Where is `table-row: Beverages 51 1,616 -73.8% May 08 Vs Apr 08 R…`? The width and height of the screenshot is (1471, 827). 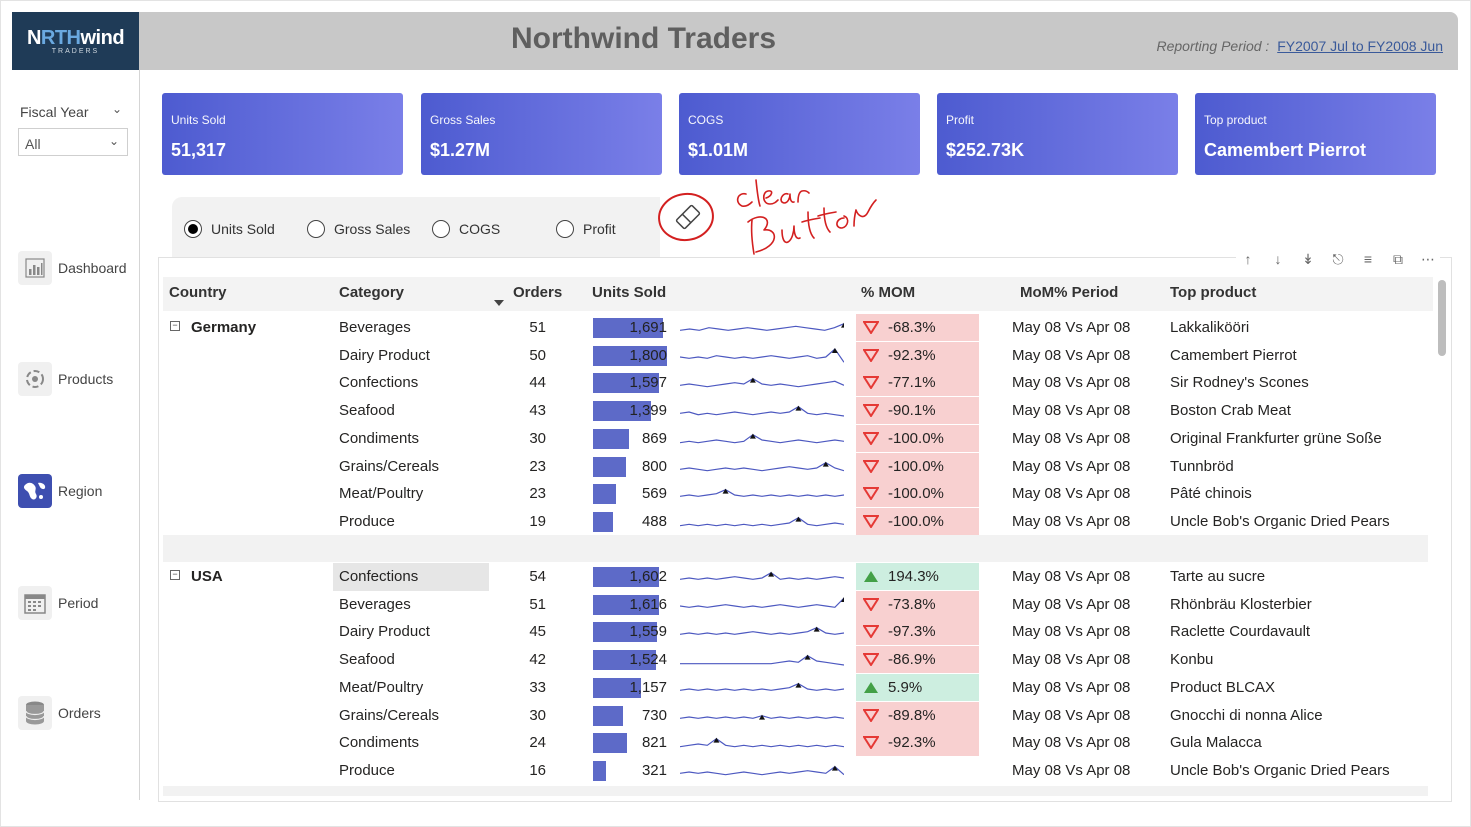
table-row: Beverages 51 1,616 -73.8% May 08 Vs Apr 08 R… is located at coordinates (798, 604).